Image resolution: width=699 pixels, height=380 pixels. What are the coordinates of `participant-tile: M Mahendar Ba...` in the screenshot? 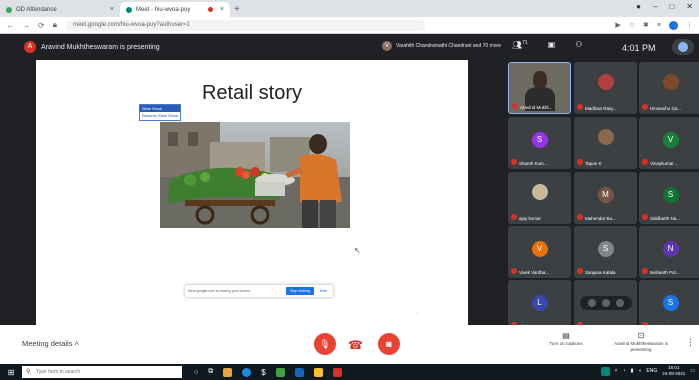 It's located at (605, 198).